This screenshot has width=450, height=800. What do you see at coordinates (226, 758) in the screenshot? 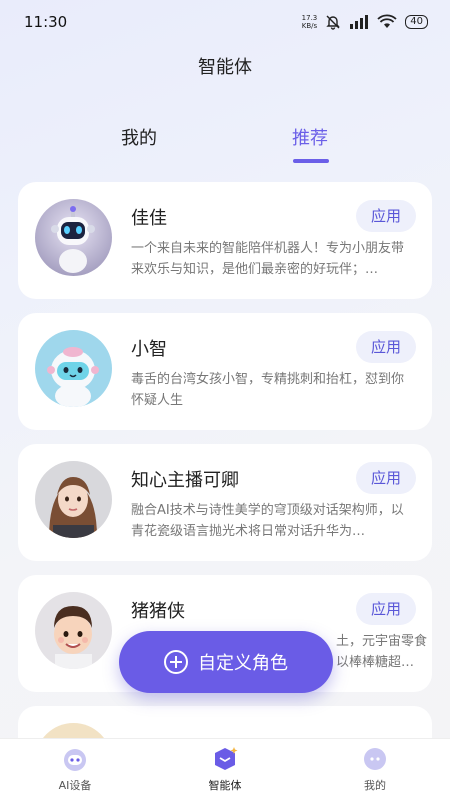
I see `agent-box-icon` at bounding box center [226, 758].